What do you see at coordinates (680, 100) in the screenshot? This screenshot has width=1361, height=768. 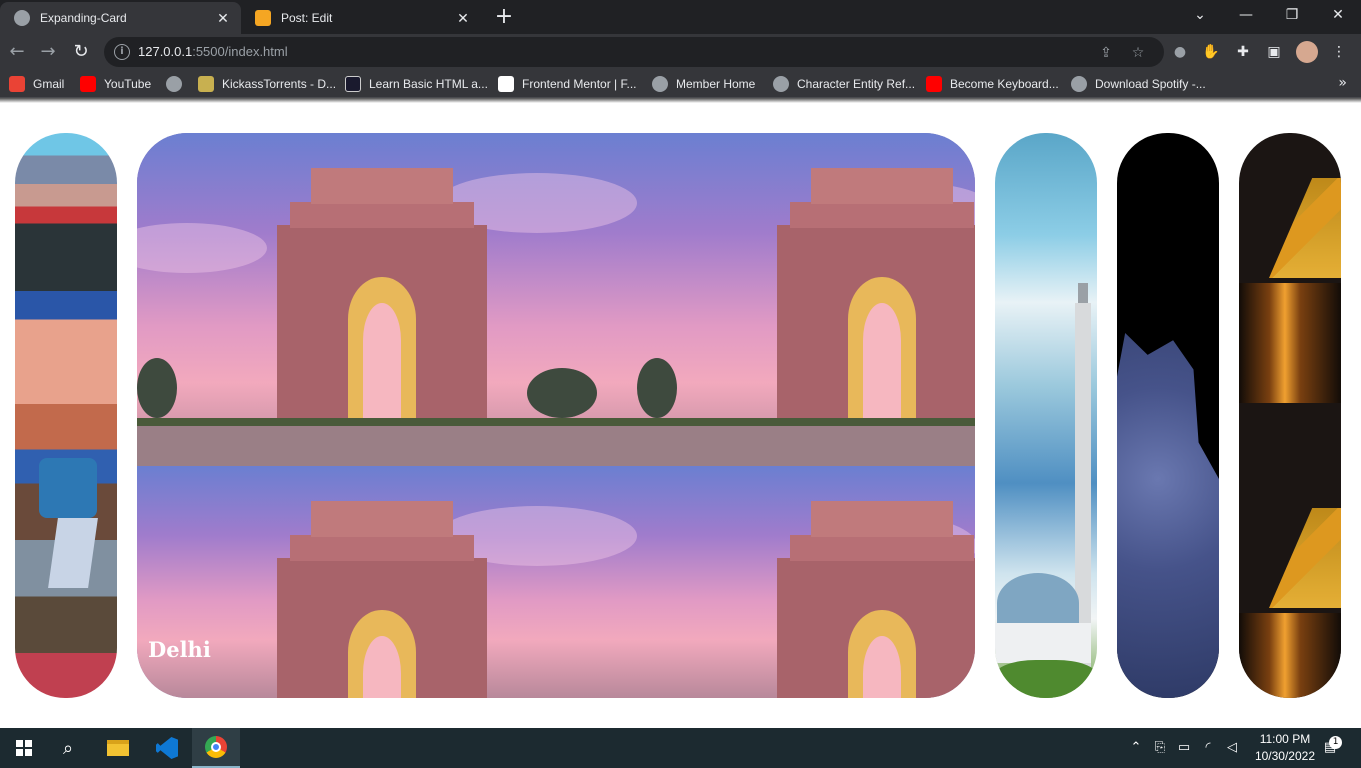 I see `toolbar-shadow` at bounding box center [680, 100].